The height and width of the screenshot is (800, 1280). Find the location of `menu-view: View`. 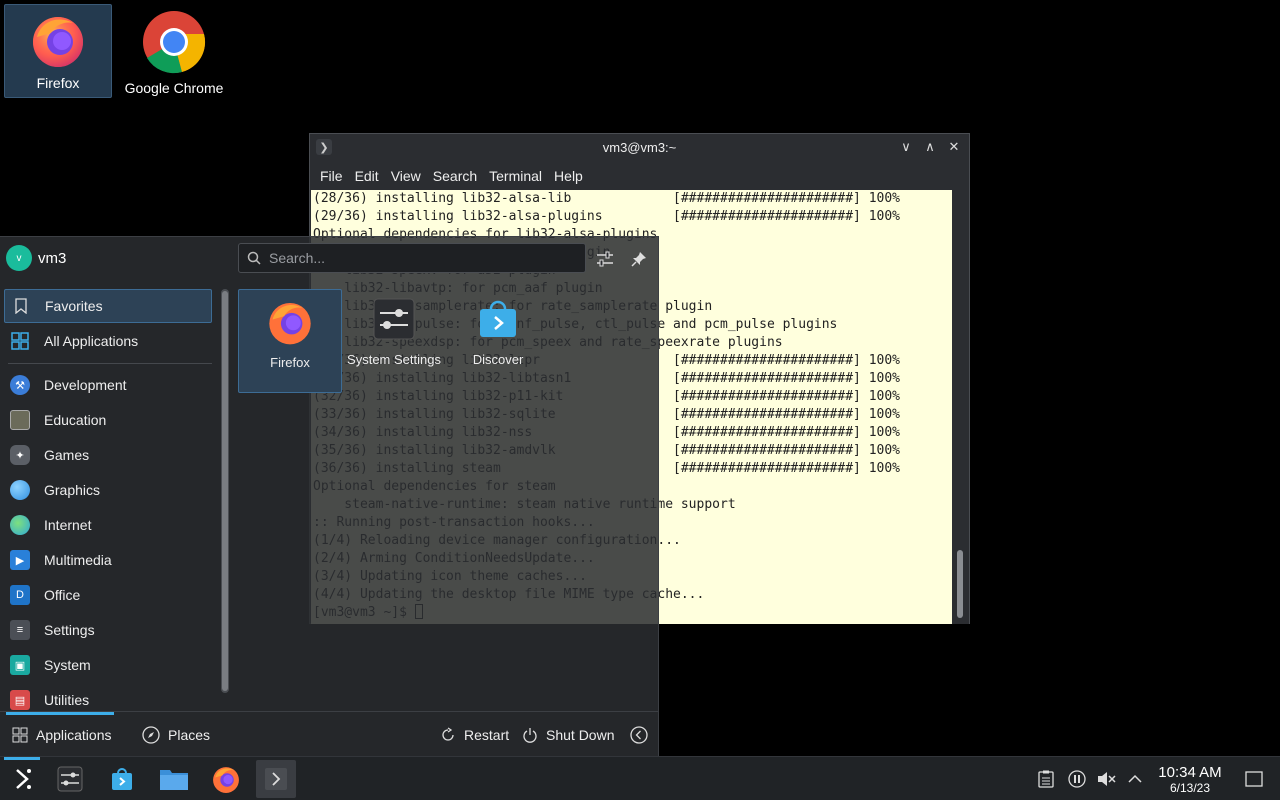

menu-view: View is located at coordinates (406, 176).